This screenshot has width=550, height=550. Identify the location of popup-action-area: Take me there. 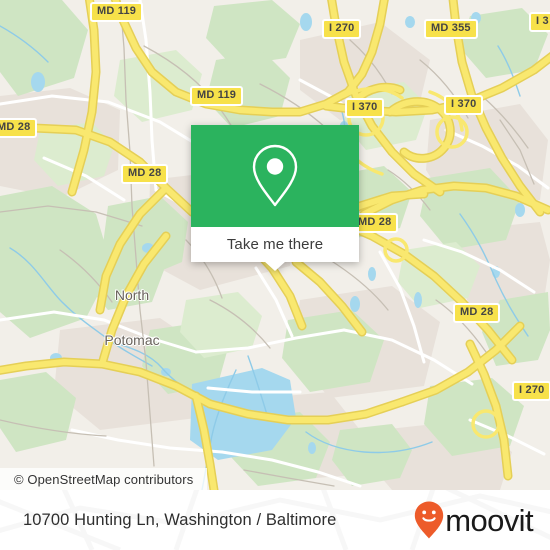
(275, 249).